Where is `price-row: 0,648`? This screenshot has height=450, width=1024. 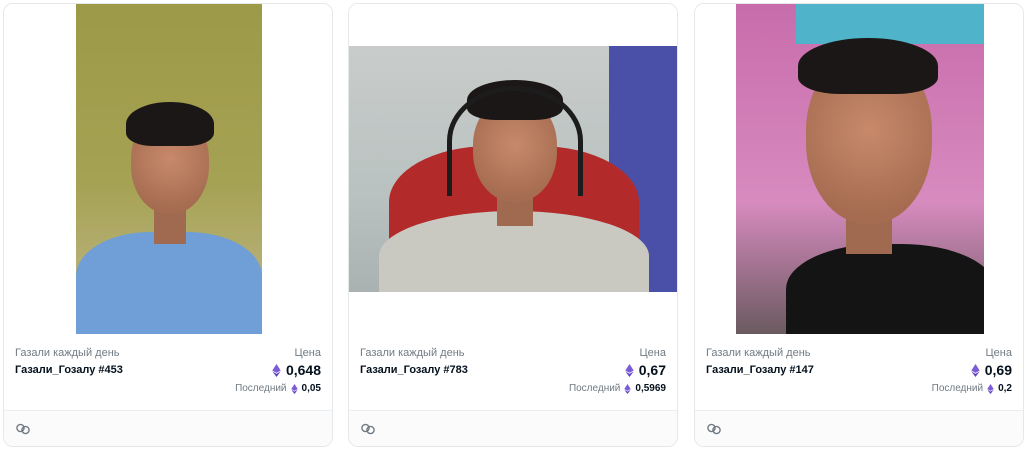 price-row: 0,648 is located at coordinates (296, 370).